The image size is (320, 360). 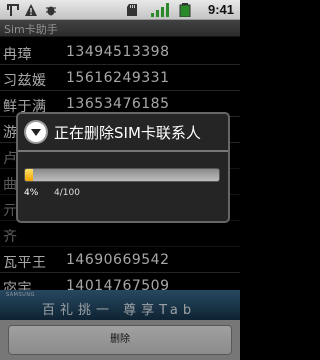 What do you see at coordinates (220, 9) in the screenshot?
I see `clock: 9:41` at bounding box center [220, 9].